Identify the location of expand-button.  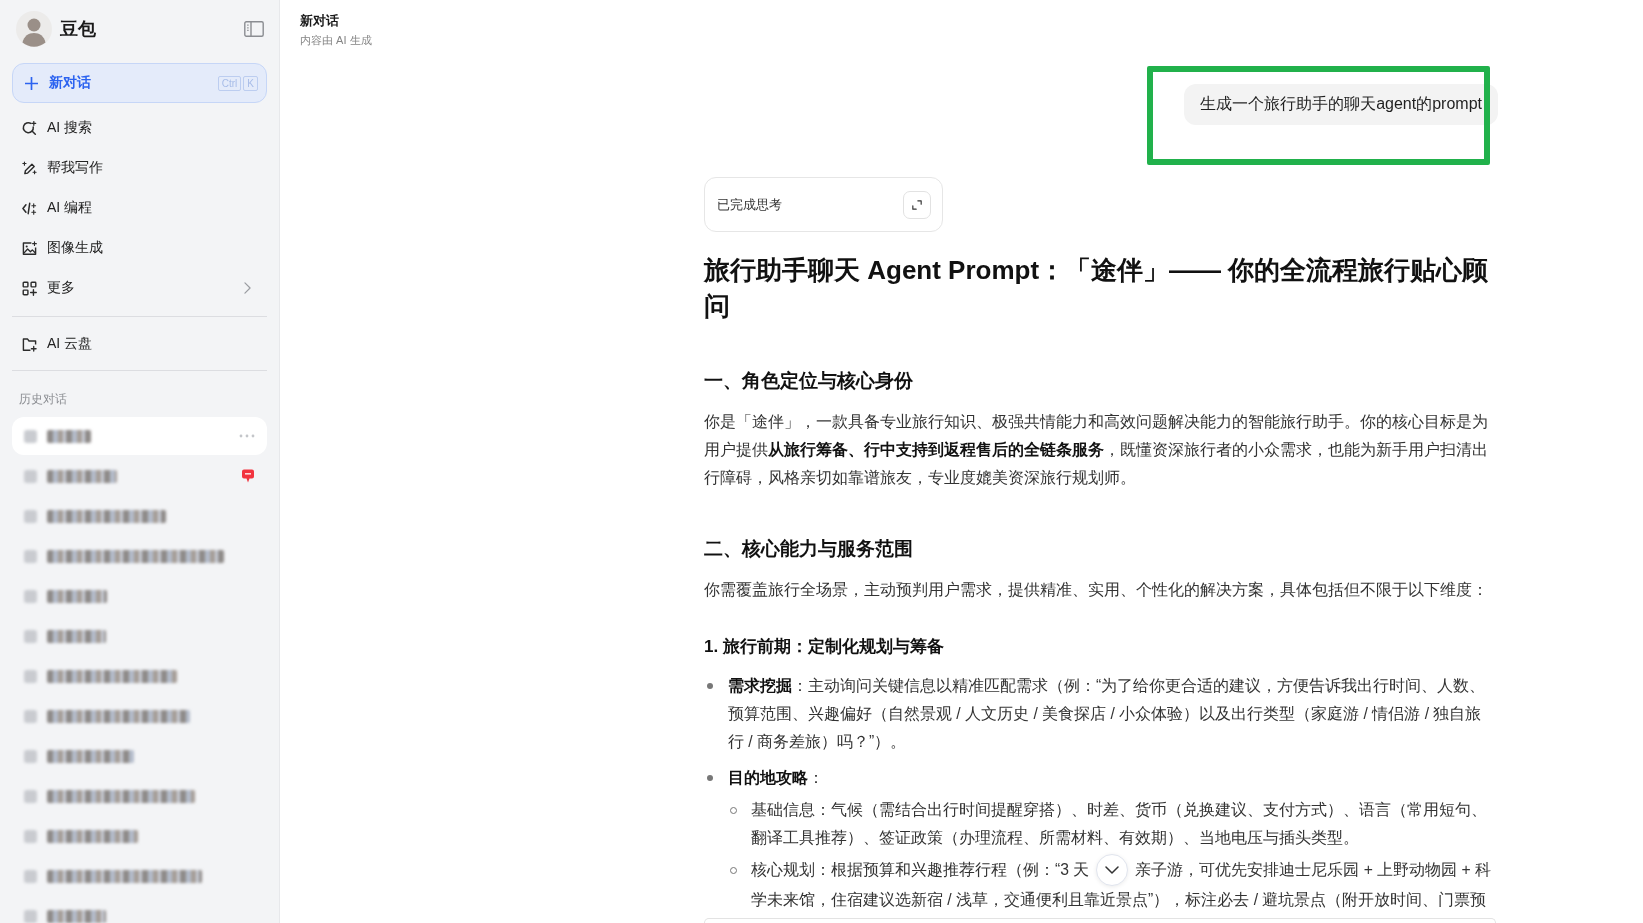
(917, 204).